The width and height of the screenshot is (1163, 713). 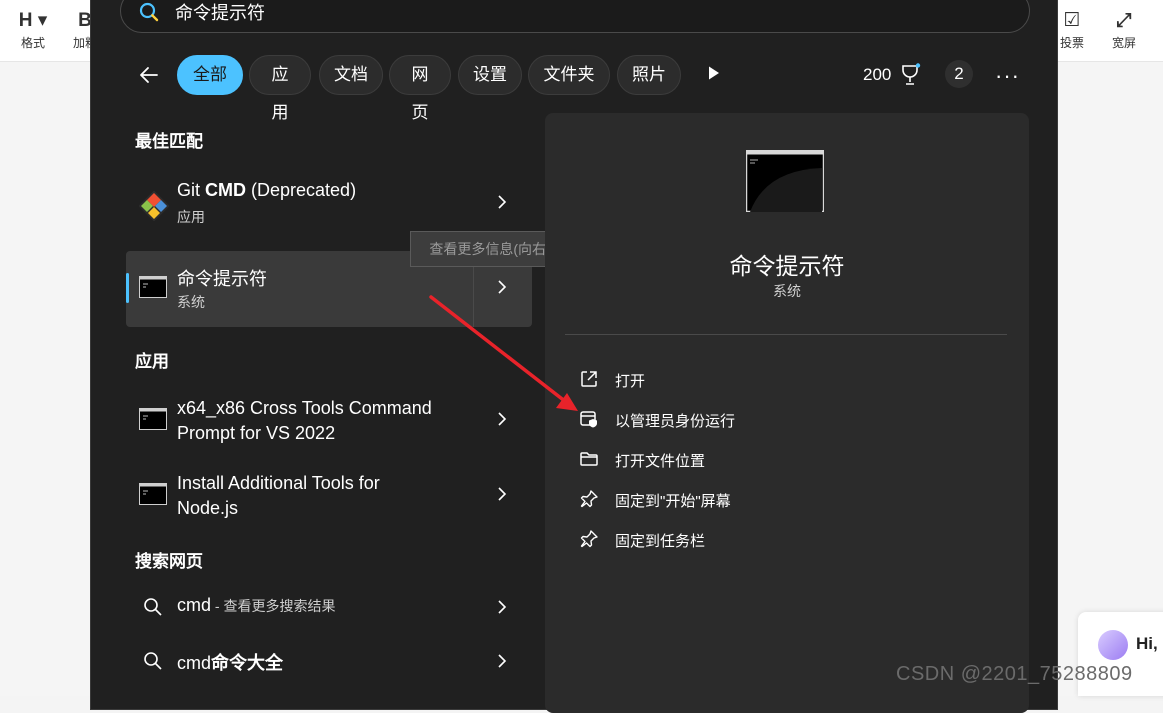 What do you see at coordinates (280, 88) in the screenshot?
I see `filter-apps: 应用` at bounding box center [280, 88].